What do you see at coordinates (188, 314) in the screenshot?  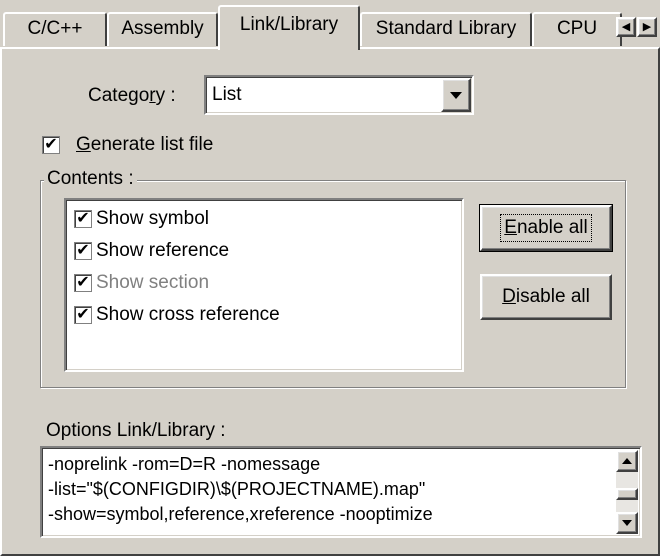 I see `list-item-label: Show cross reference` at bounding box center [188, 314].